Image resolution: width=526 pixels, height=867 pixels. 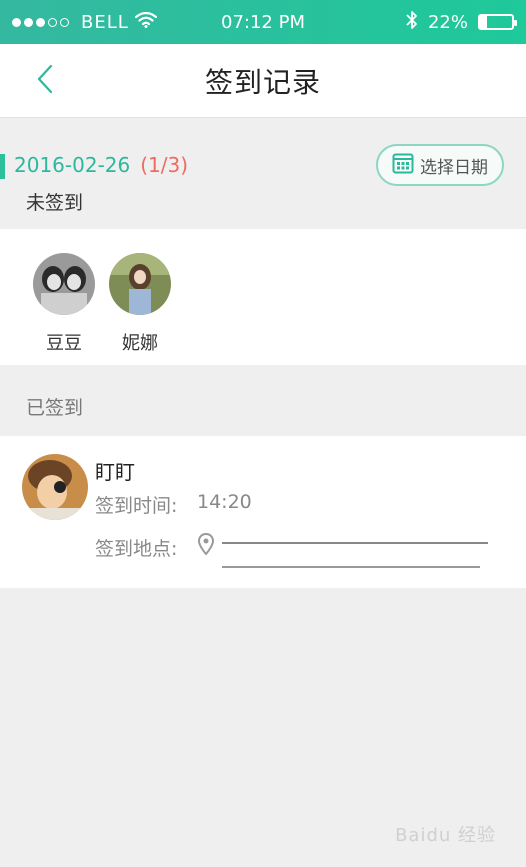 I want to click on back-button, so click(x=45, y=81).